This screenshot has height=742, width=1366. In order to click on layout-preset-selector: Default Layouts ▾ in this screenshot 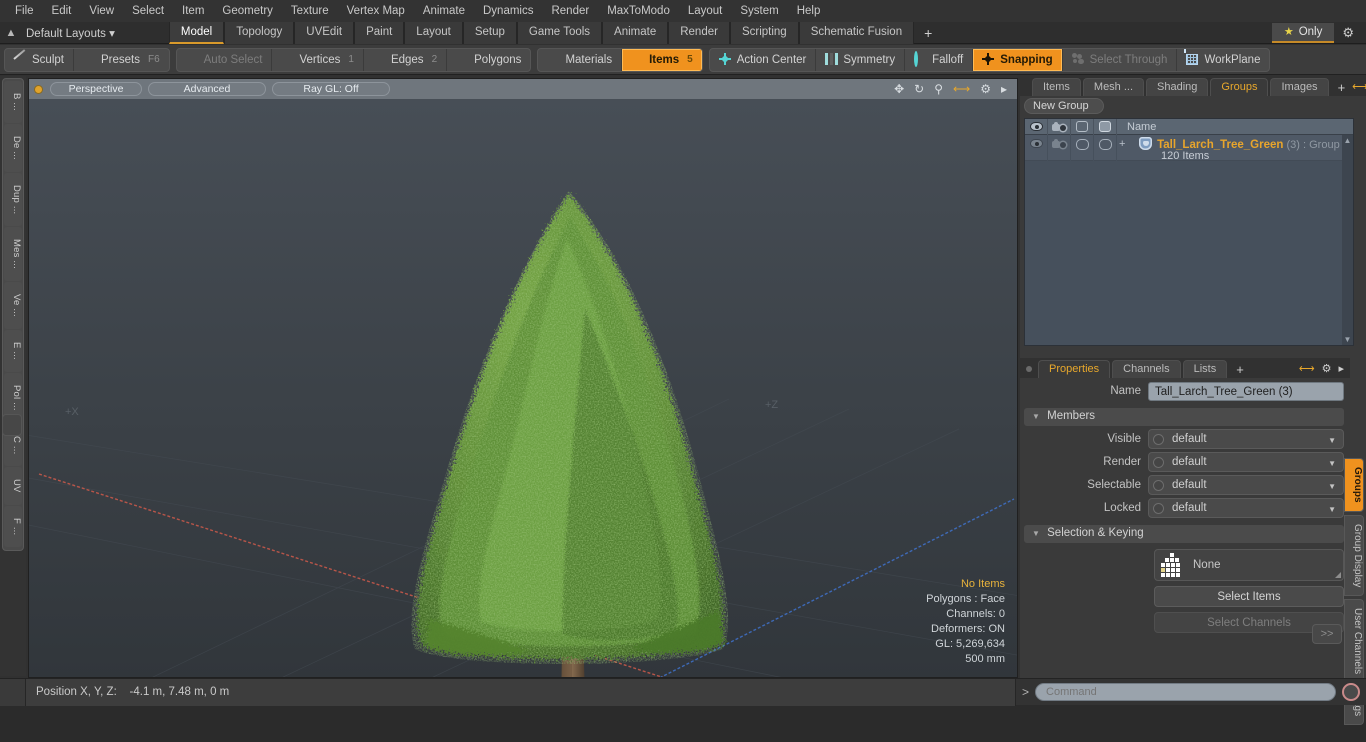, I will do `click(72, 33)`.